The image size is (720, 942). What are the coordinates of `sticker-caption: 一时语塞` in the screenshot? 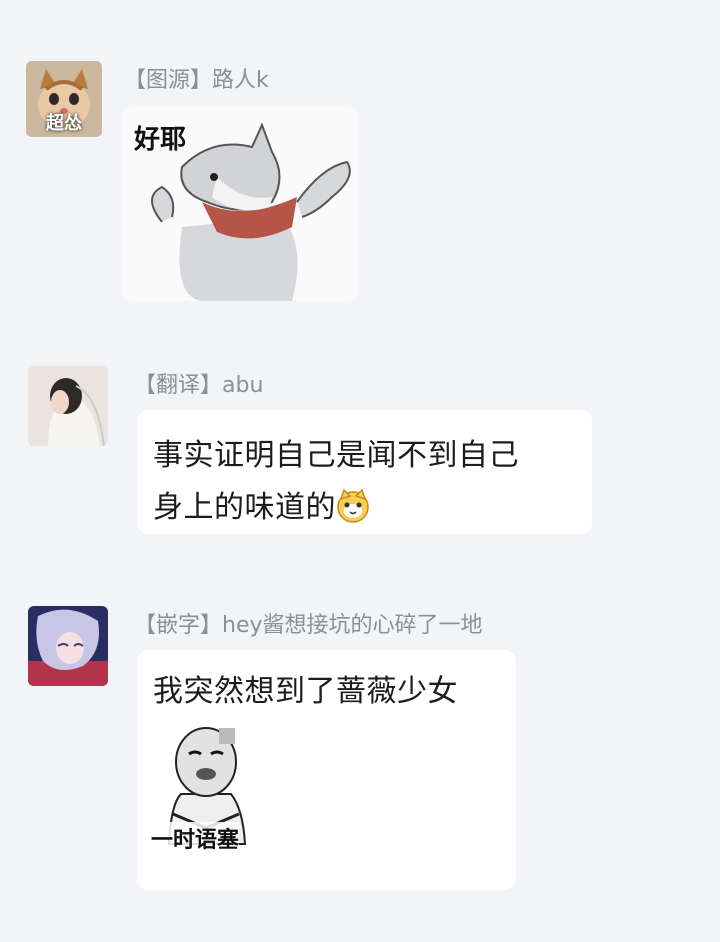 It's located at (195, 838).